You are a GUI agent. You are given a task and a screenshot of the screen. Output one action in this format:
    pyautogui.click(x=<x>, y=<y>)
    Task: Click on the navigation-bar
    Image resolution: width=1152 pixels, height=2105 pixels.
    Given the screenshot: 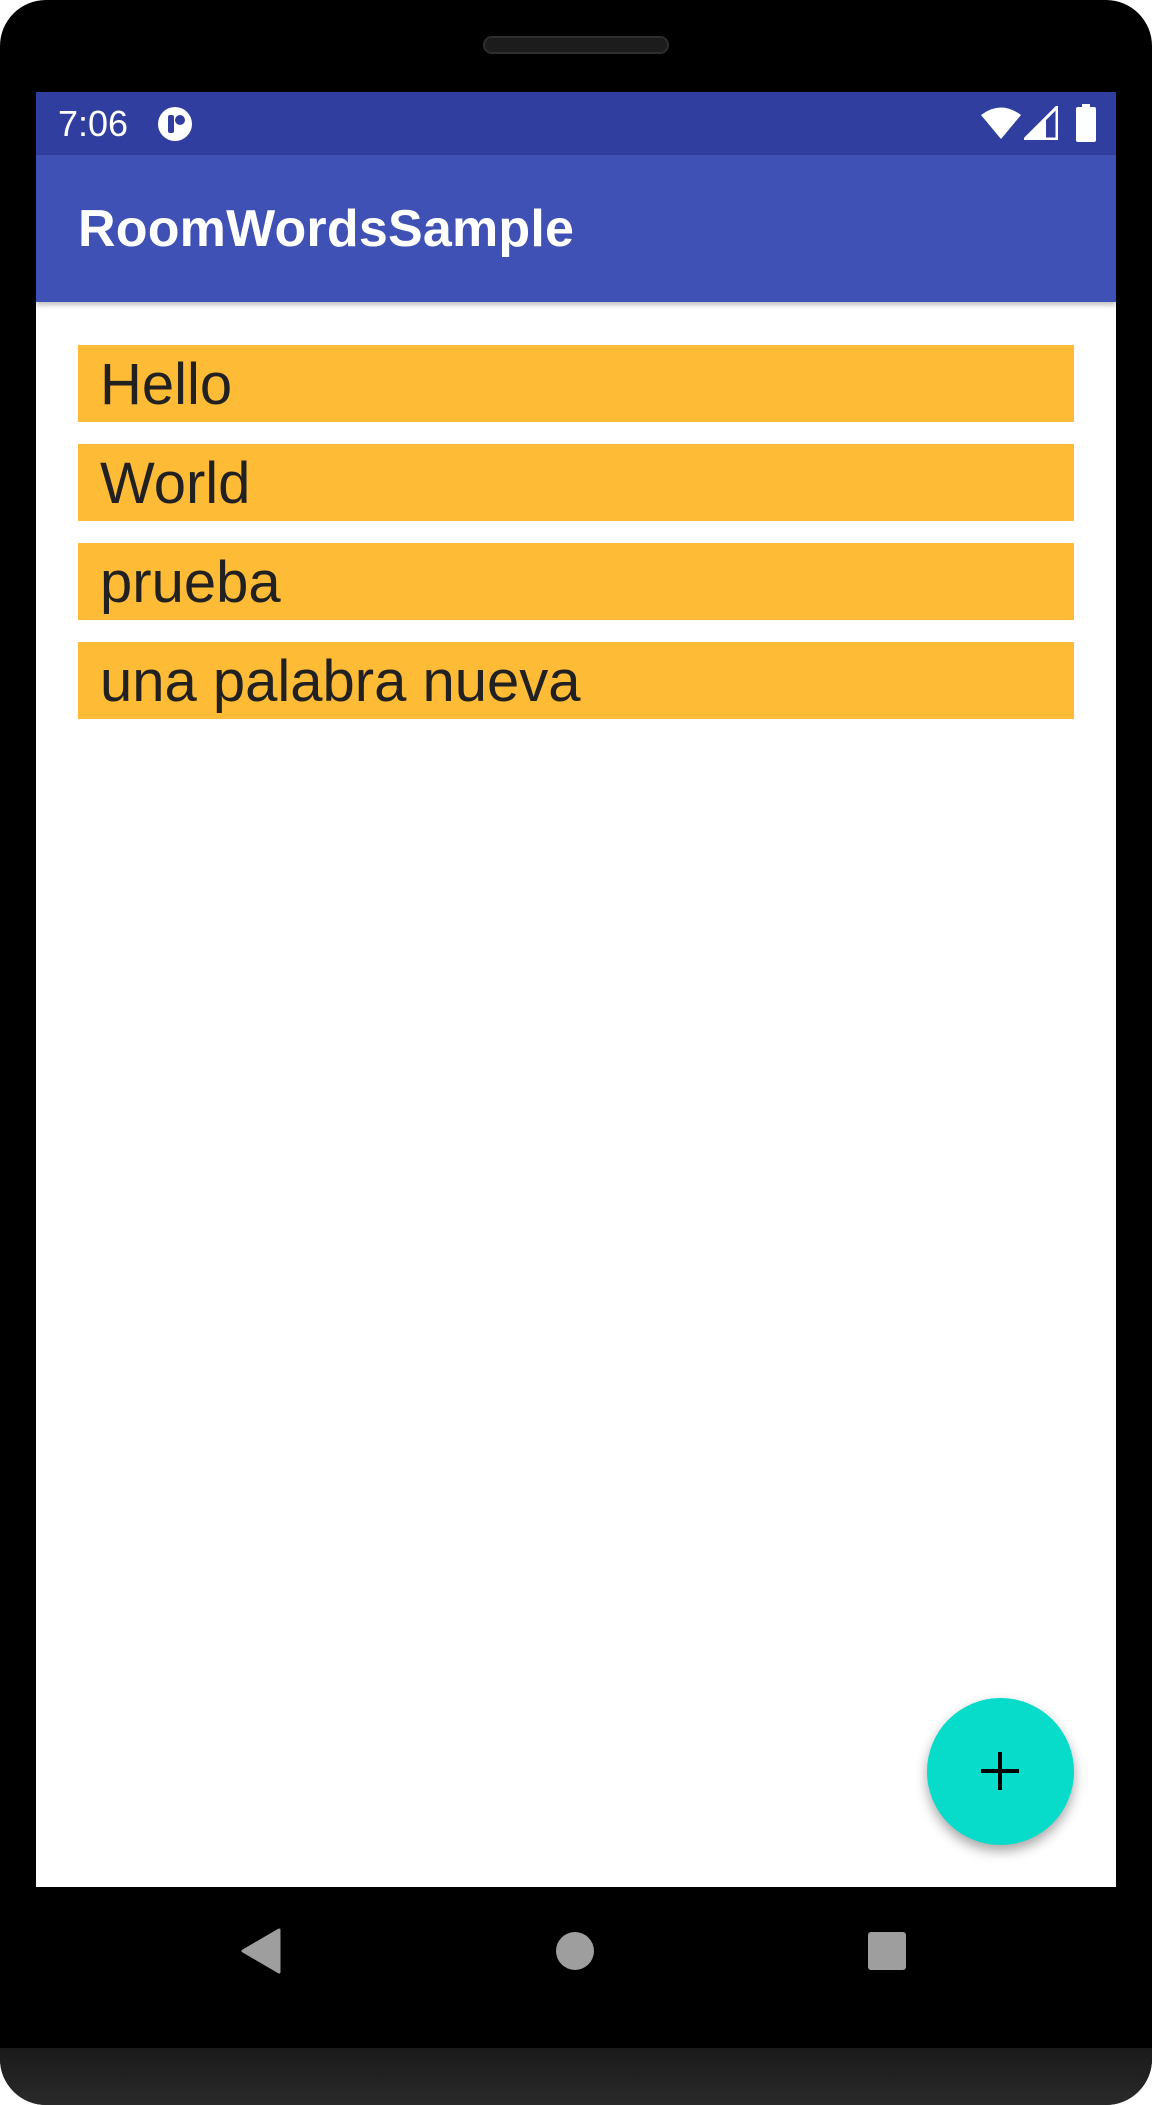 What is the action you would take?
    pyautogui.click(x=576, y=1967)
    